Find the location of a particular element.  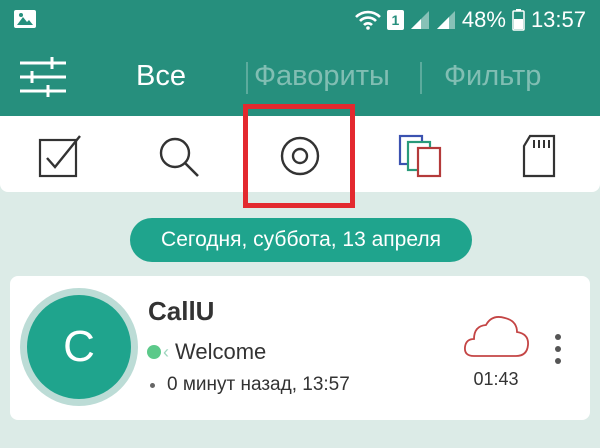

incoming-dot-icon is located at coordinates (154, 352).